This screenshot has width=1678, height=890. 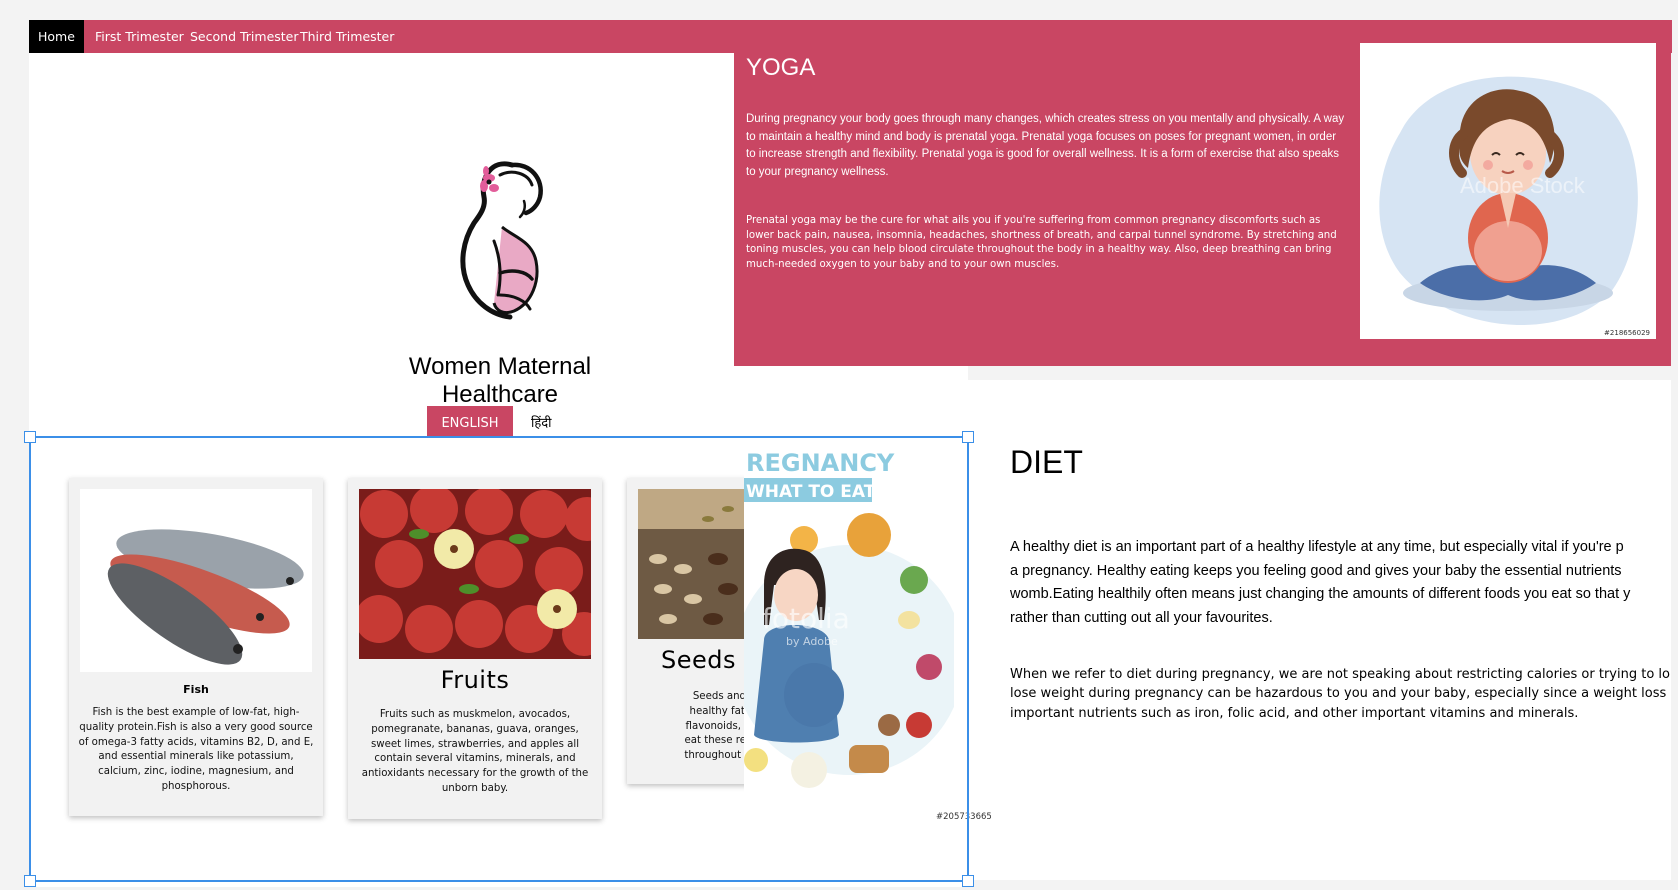 What do you see at coordinates (56, 36) in the screenshot?
I see `nav-home: Home` at bounding box center [56, 36].